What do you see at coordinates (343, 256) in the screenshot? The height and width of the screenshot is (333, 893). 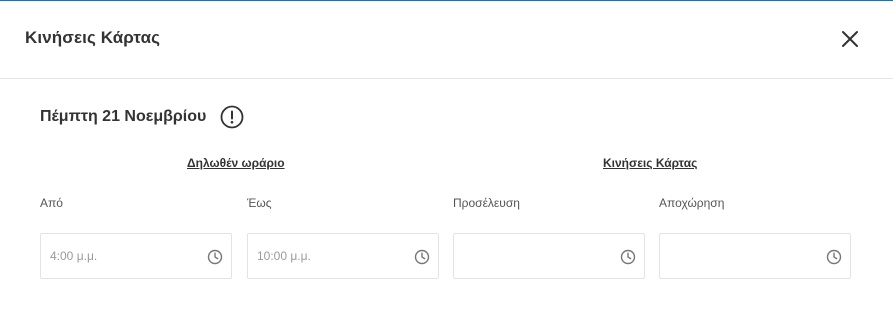 I see `to-time-input: 10:00 μ.μ.` at bounding box center [343, 256].